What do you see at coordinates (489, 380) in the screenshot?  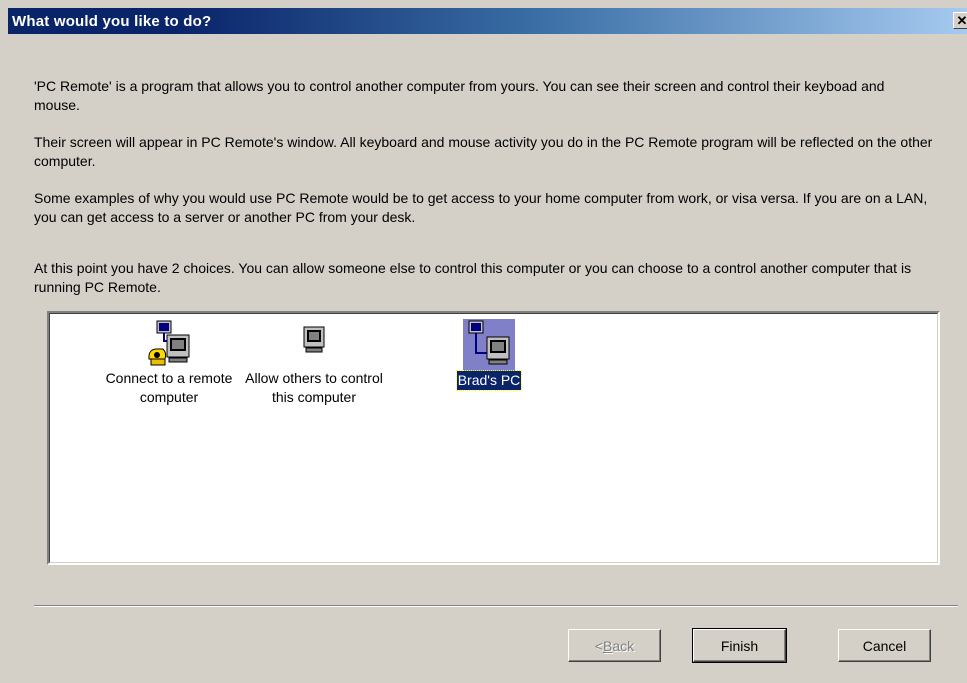 I see `list-item-label: Brad's PC` at bounding box center [489, 380].